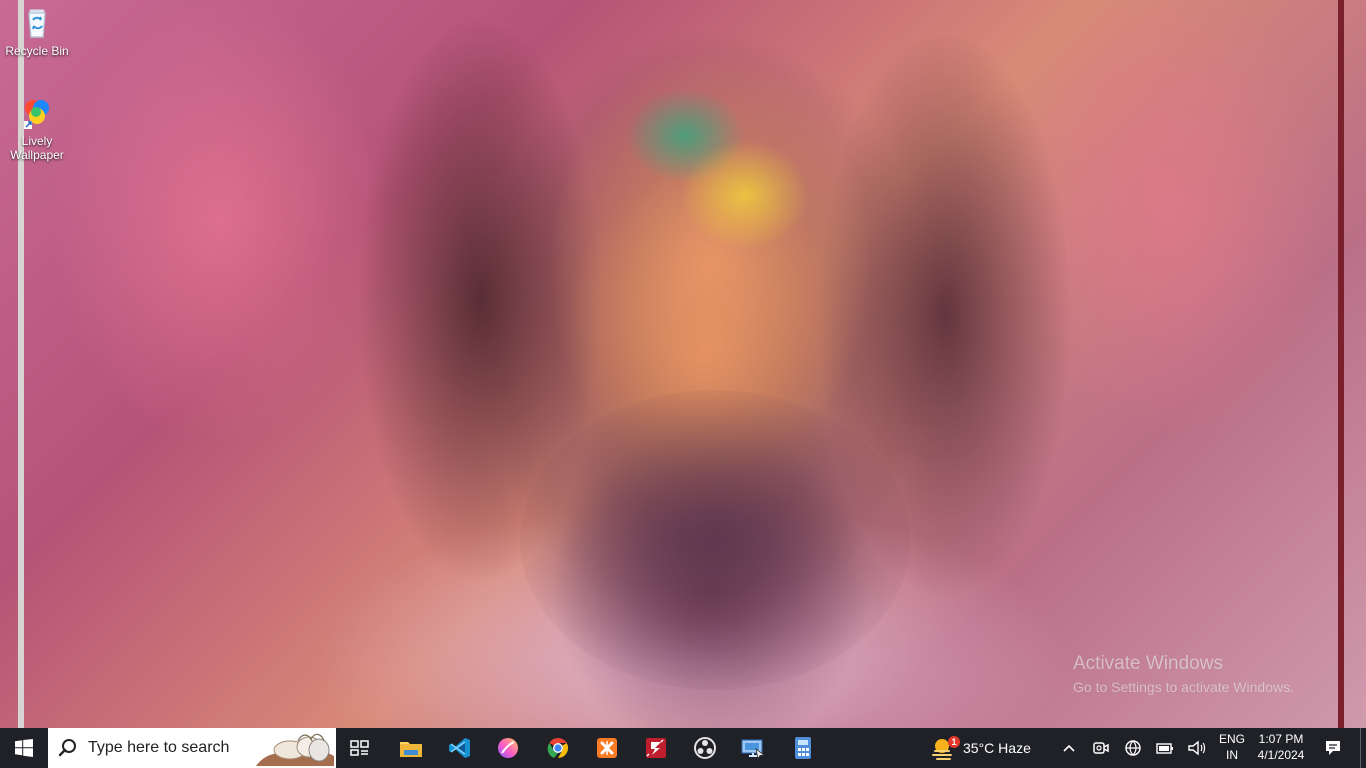  I want to click on task-view-icon, so click(359, 748).